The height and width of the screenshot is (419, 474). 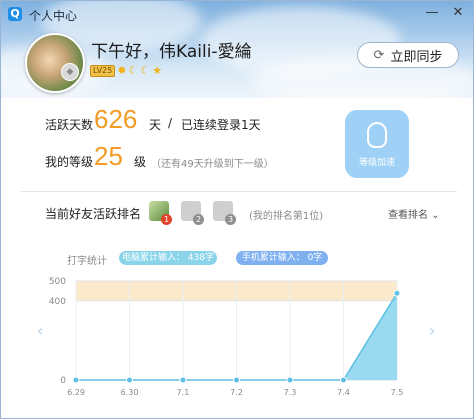 I want to click on level-badge: LV25, so click(x=103, y=71).